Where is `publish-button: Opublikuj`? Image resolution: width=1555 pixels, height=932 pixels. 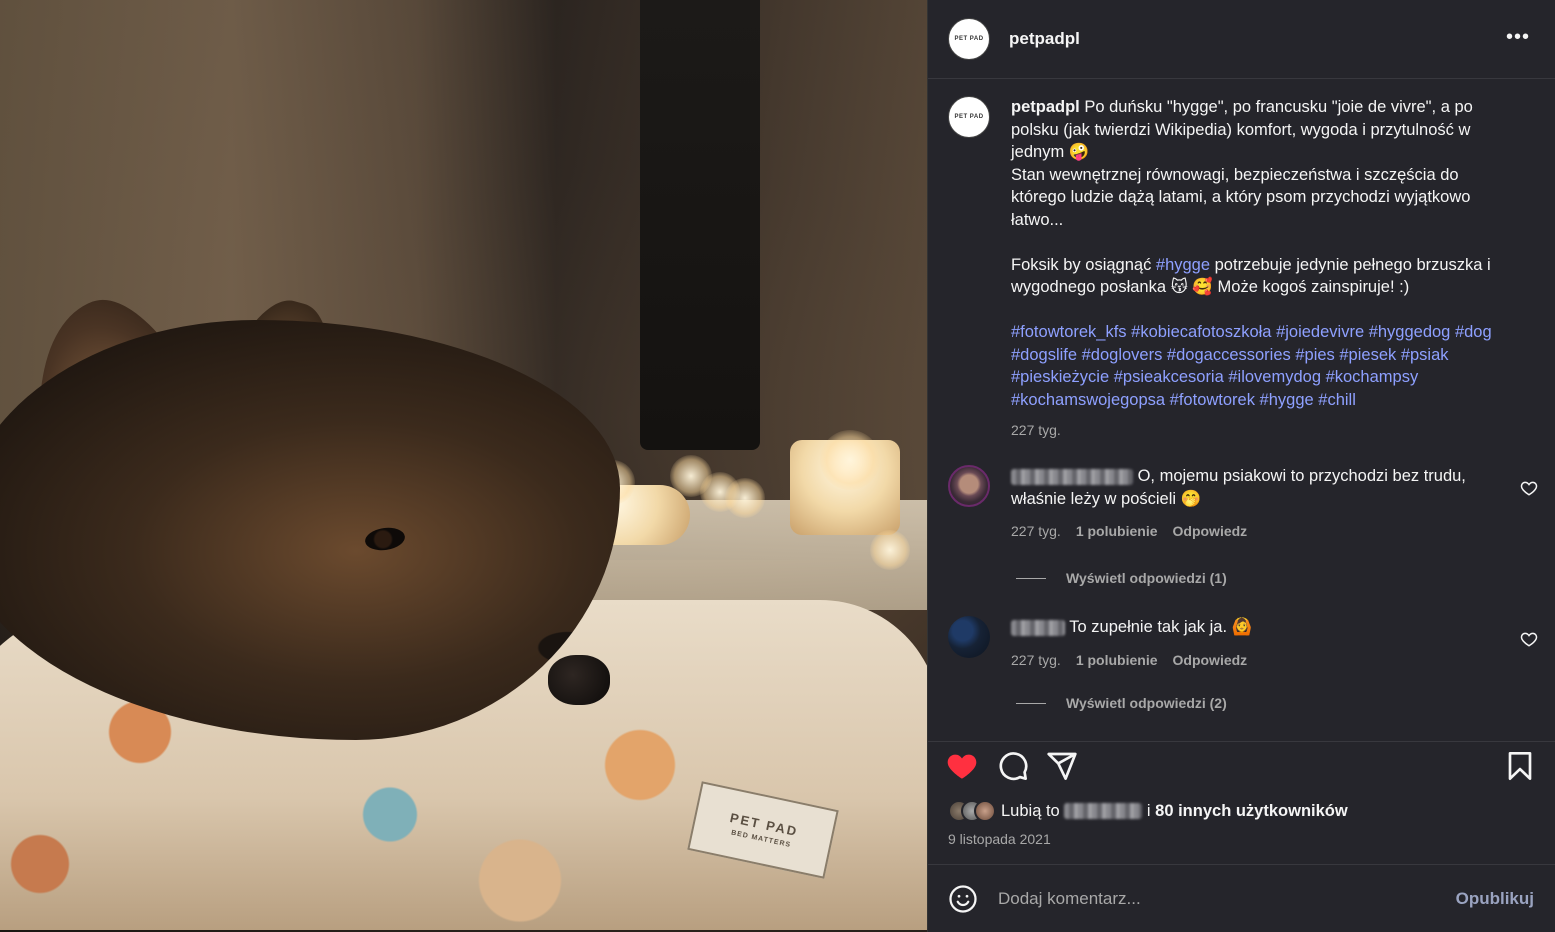
publish-button: Opublikuj is located at coordinates (1495, 899).